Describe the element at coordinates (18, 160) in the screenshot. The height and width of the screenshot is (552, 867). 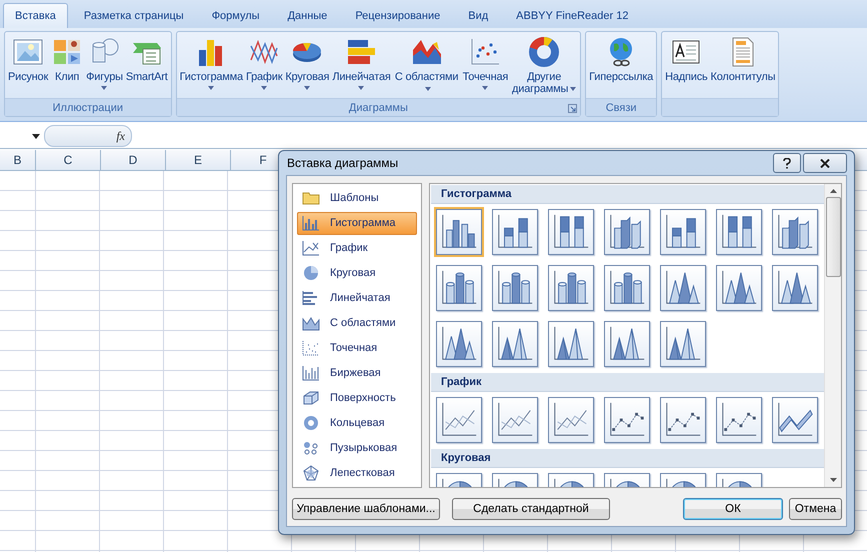
I see `column-header: B` at that location.